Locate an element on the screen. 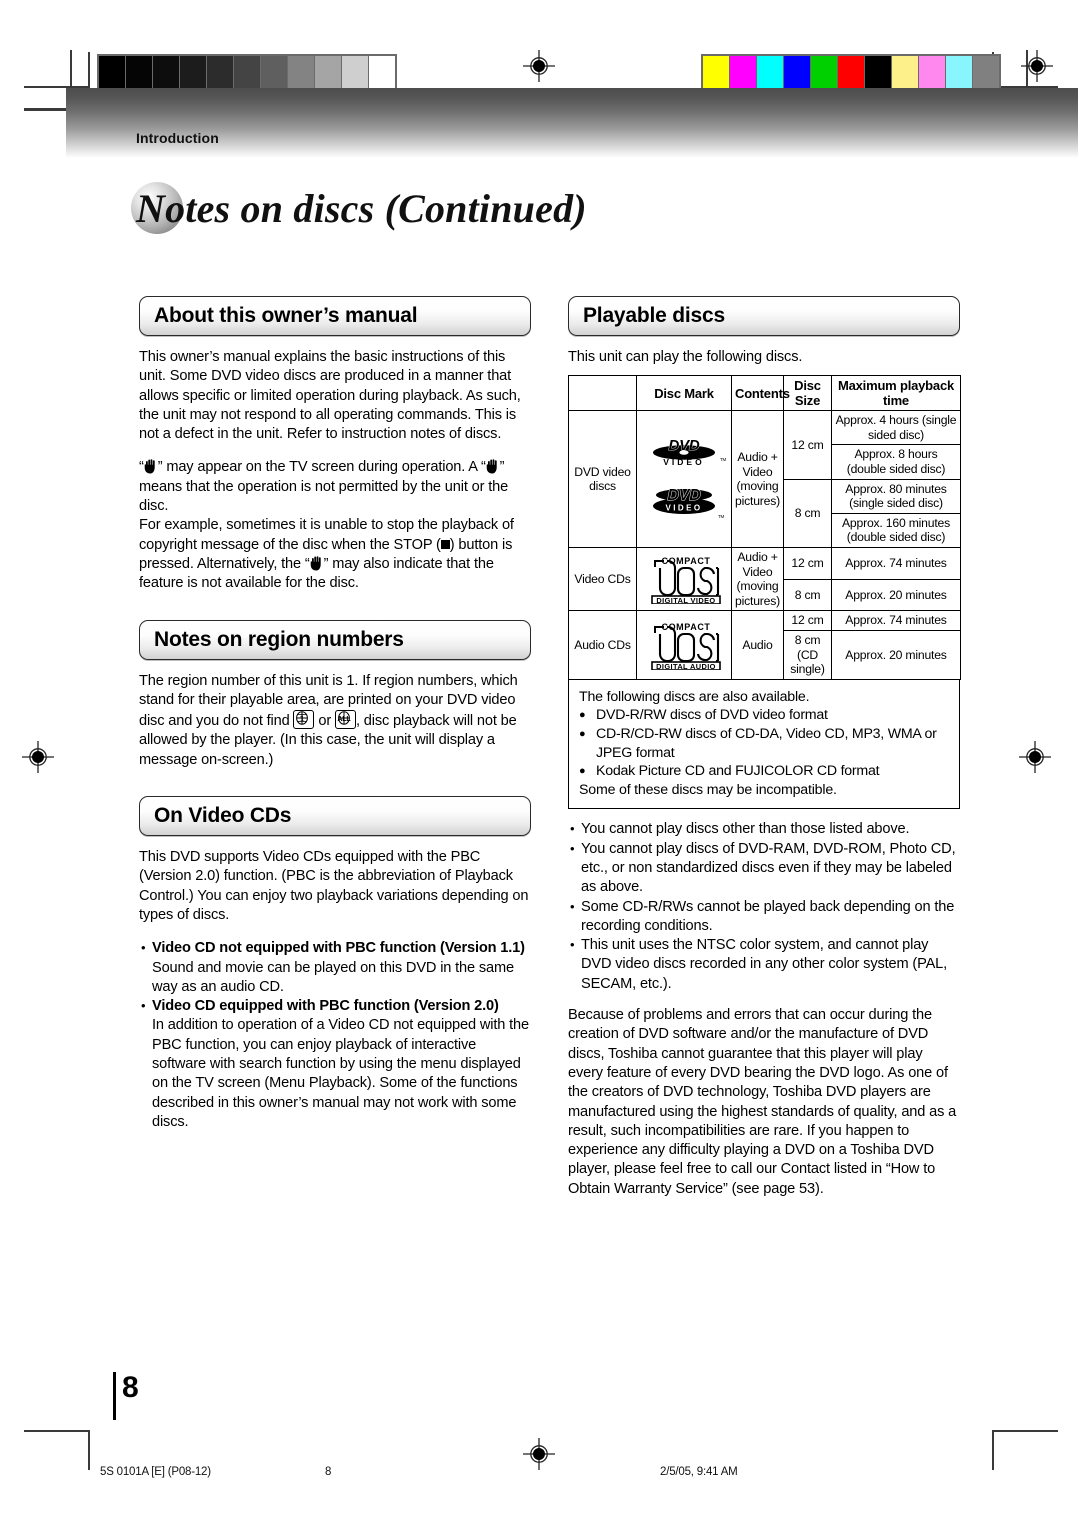  registration-mark-left is located at coordinates (38, 757).